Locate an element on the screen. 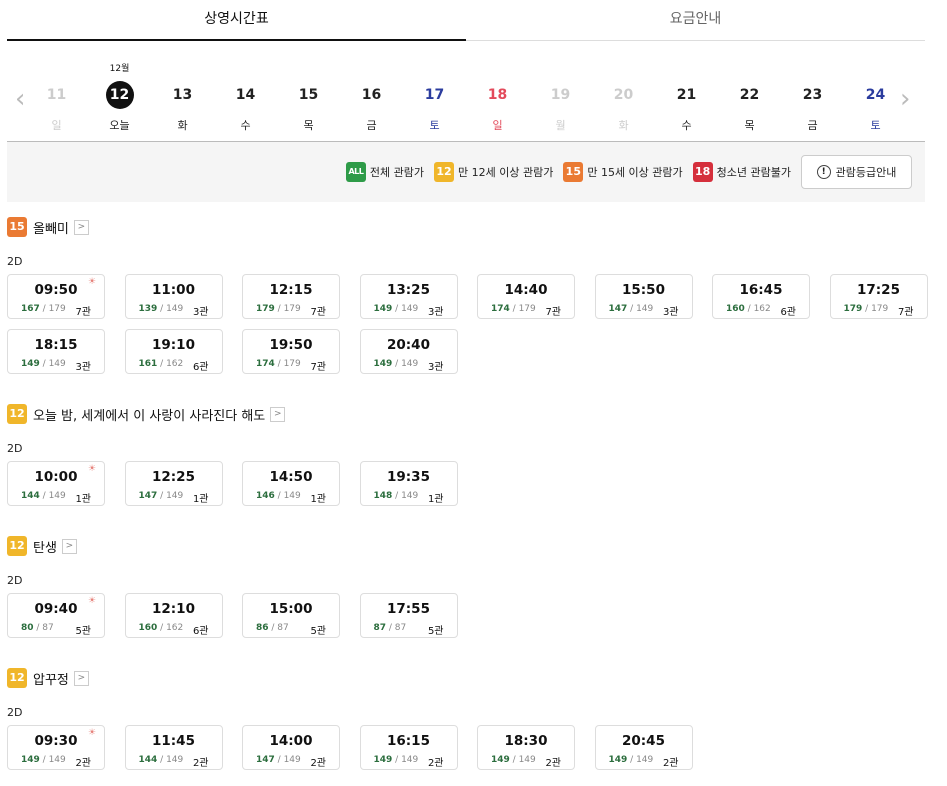  showtime-slot: 15:00 86 / 87 5관 is located at coordinates (291, 615).